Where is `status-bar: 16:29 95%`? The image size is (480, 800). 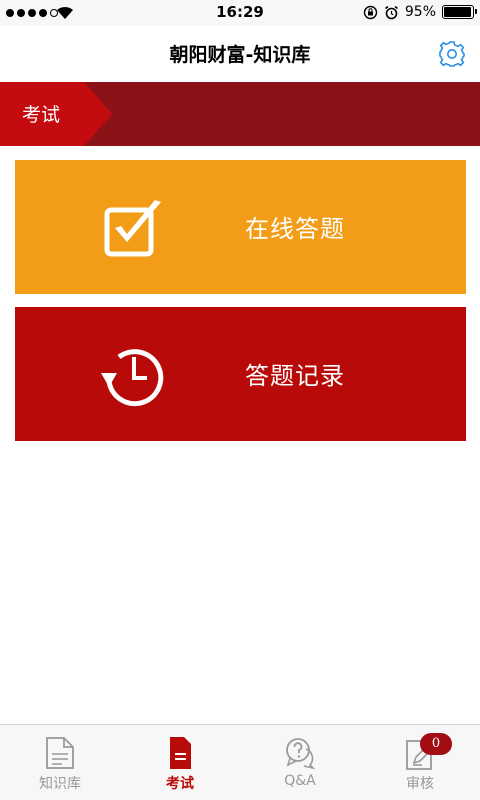
status-bar: 16:29 95% is located at coordinates (240, 13).